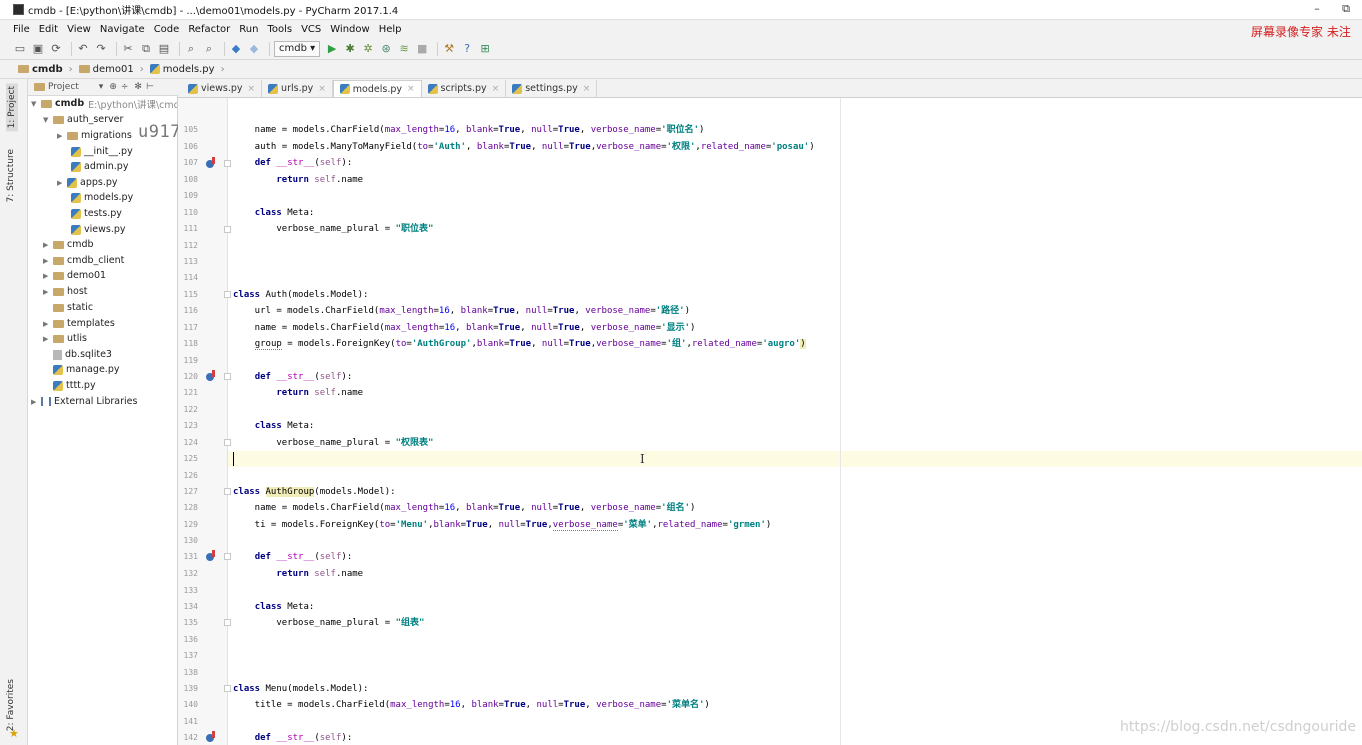  I want to click on menu-window: Window, so click(349, 29).